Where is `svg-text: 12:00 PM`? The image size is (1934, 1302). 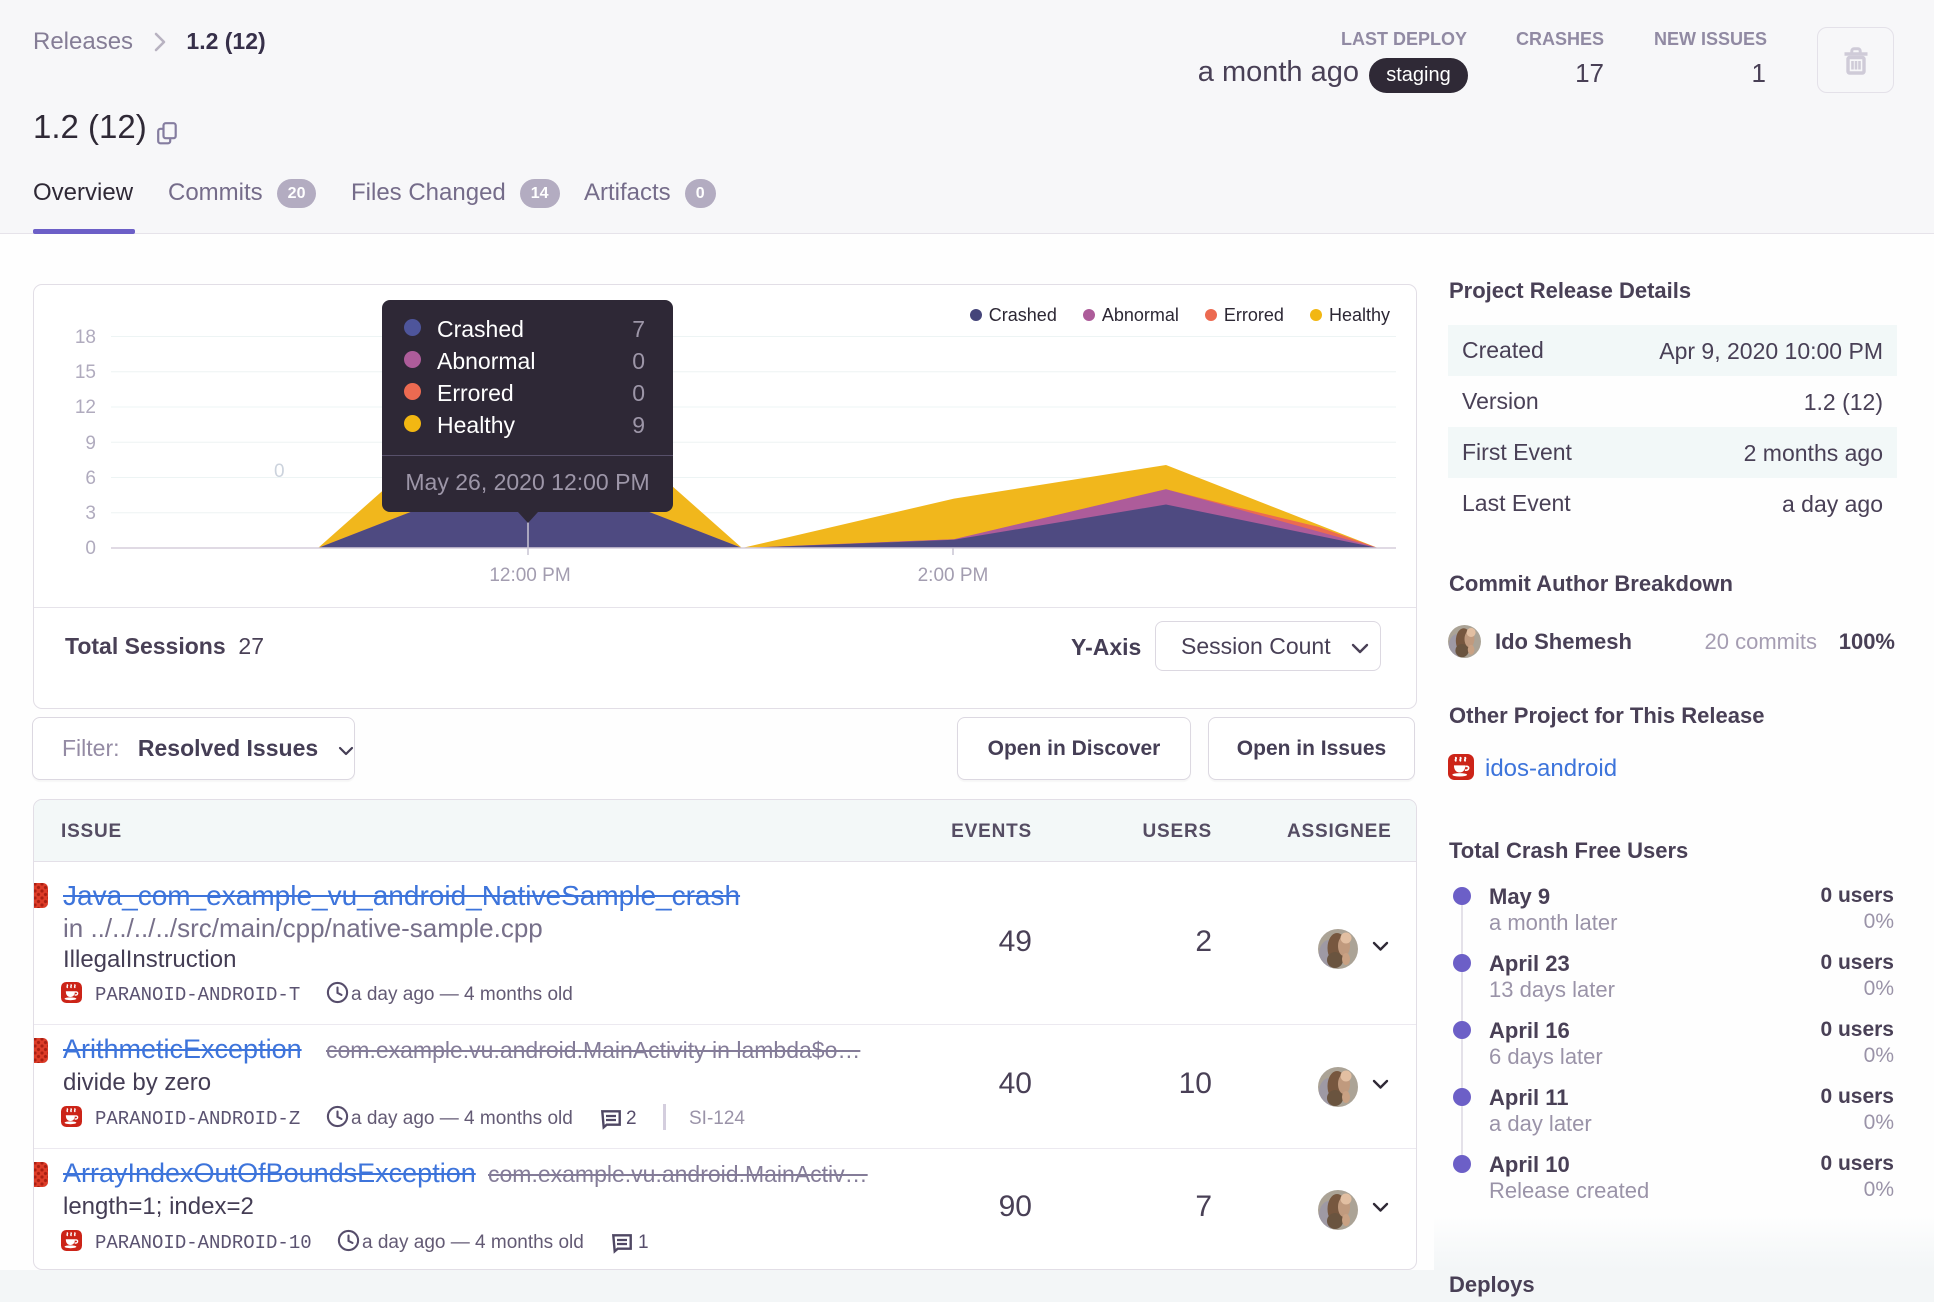
svg-text: 12:00 PM is located at coordinates (529, 575).